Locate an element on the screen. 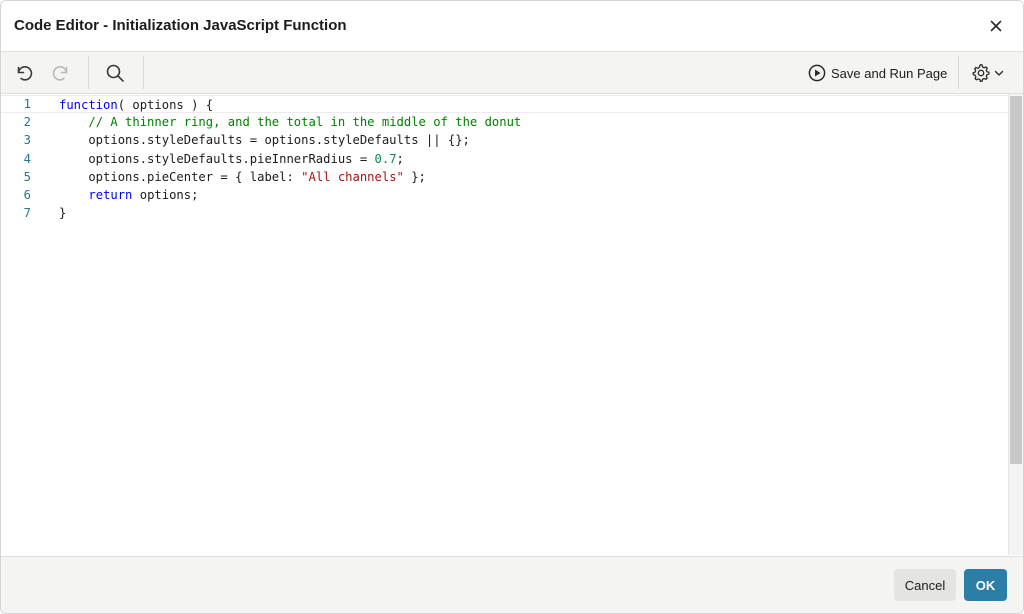 The height and width of the screenshot is (614, 1024). code-token: }; is located at coordinates (414, 176).